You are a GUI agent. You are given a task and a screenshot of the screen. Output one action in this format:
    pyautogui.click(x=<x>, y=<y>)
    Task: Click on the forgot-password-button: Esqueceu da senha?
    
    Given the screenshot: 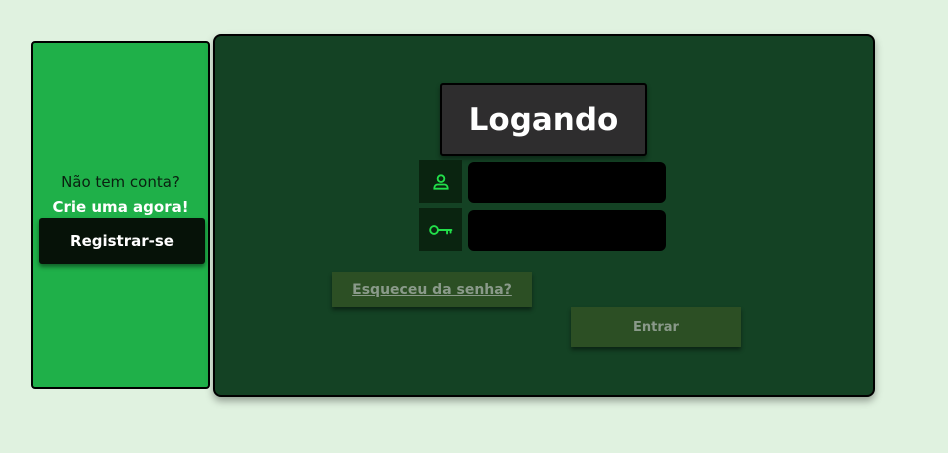 What is the action you would take?
    pyautogui.click(x=432, y=289)
    